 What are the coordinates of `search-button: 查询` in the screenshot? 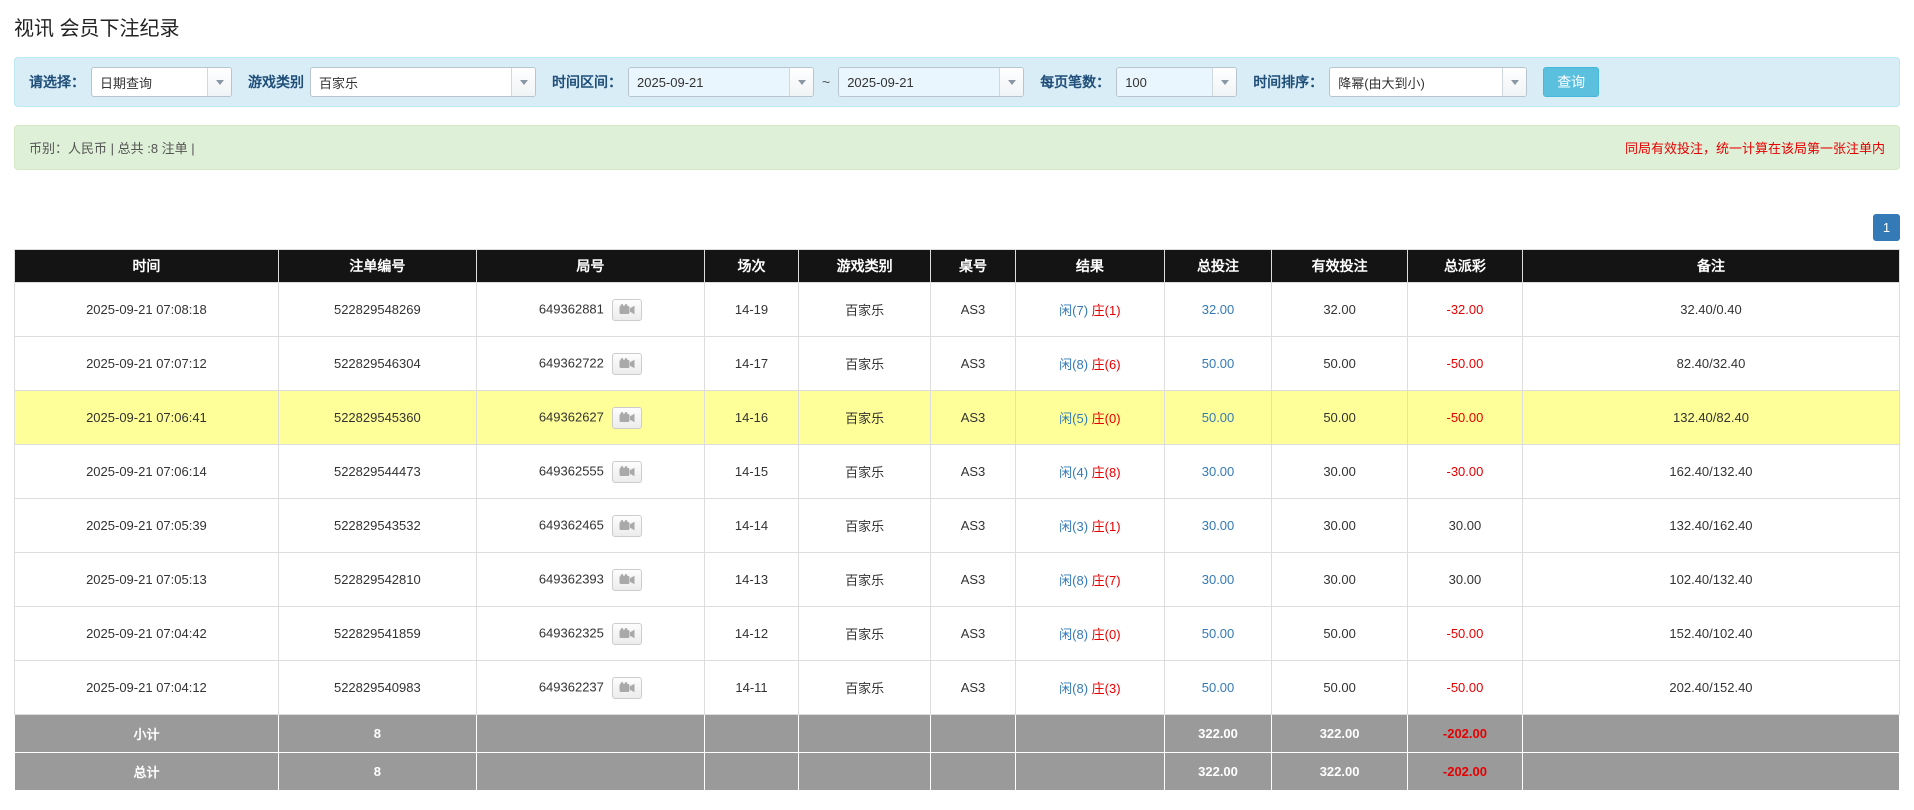 It's located at (1571, 82).